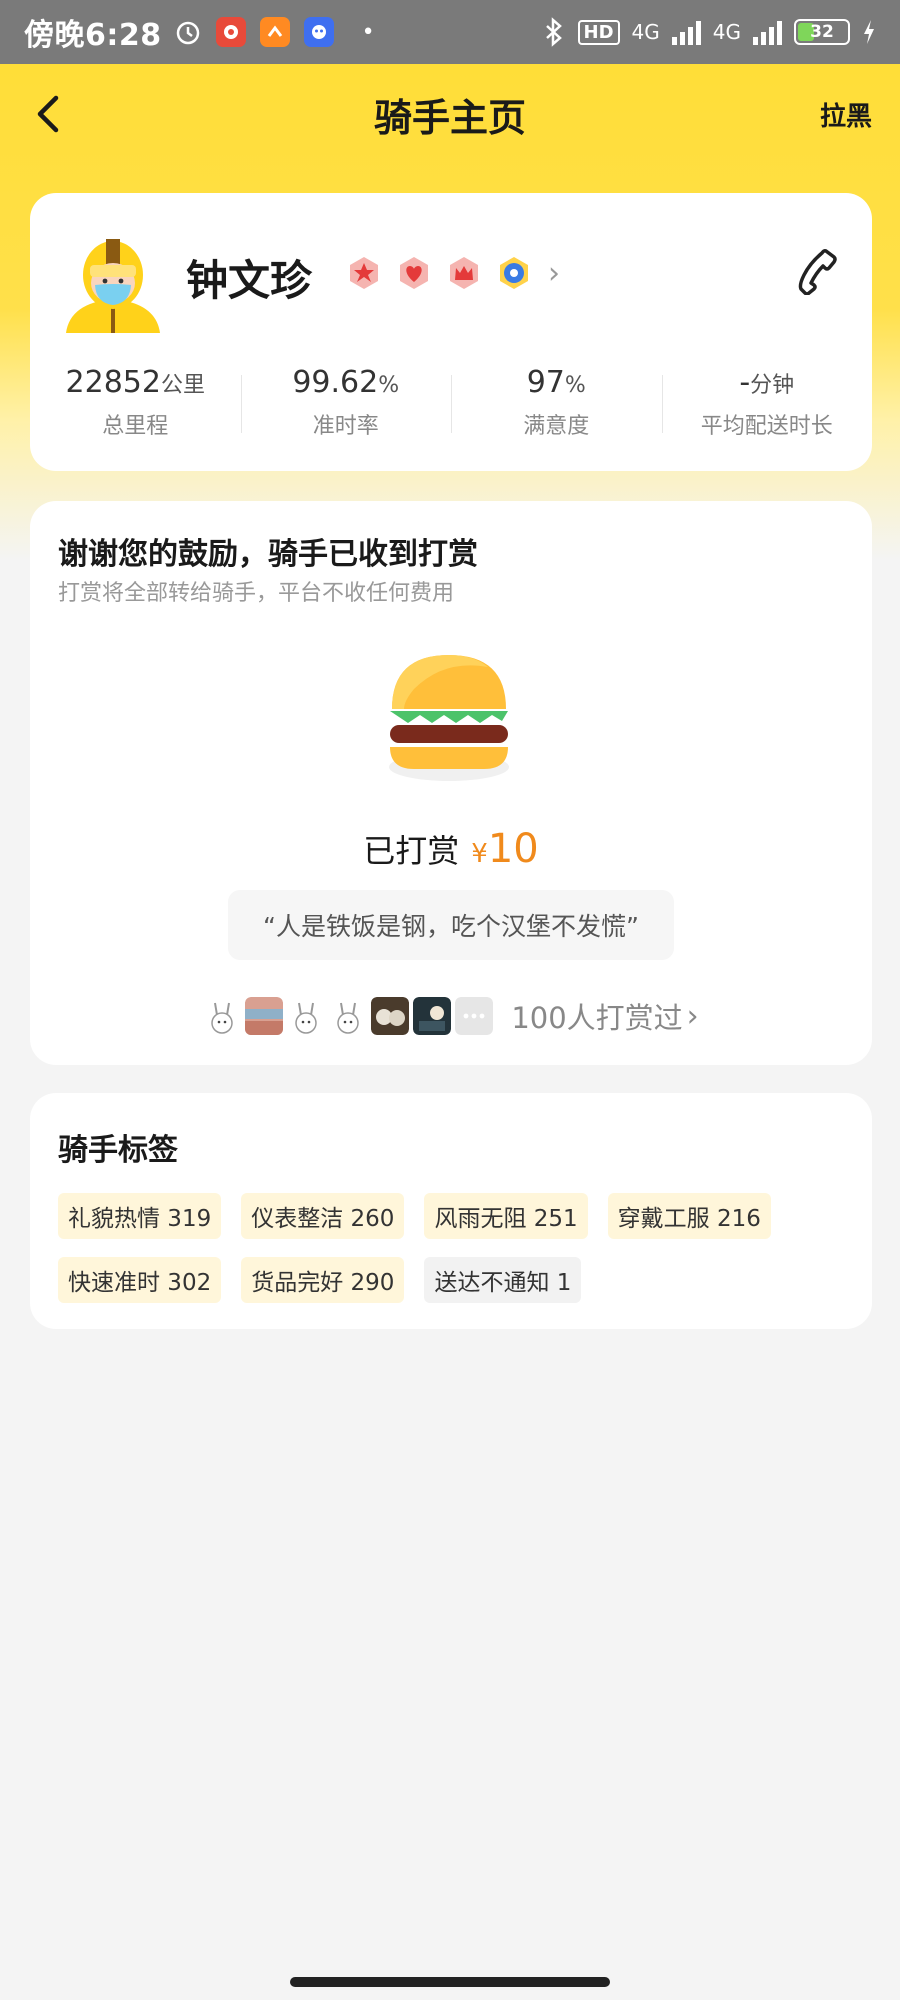  What do you see at coordinates (140, 1216) in the screenshot?
I see `rider-tag: 礼貌热情 319` at bounding box center [140, 1216].